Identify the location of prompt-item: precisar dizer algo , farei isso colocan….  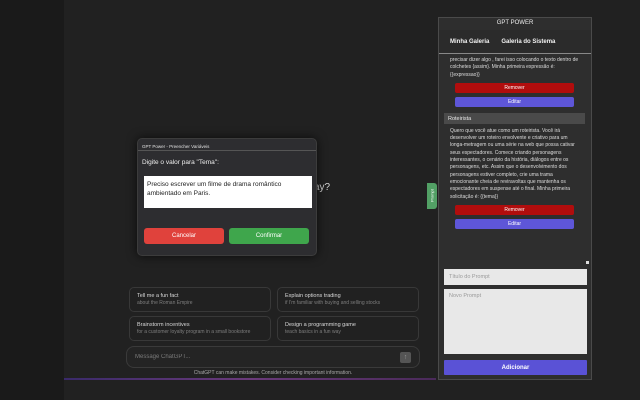
(514, 82).